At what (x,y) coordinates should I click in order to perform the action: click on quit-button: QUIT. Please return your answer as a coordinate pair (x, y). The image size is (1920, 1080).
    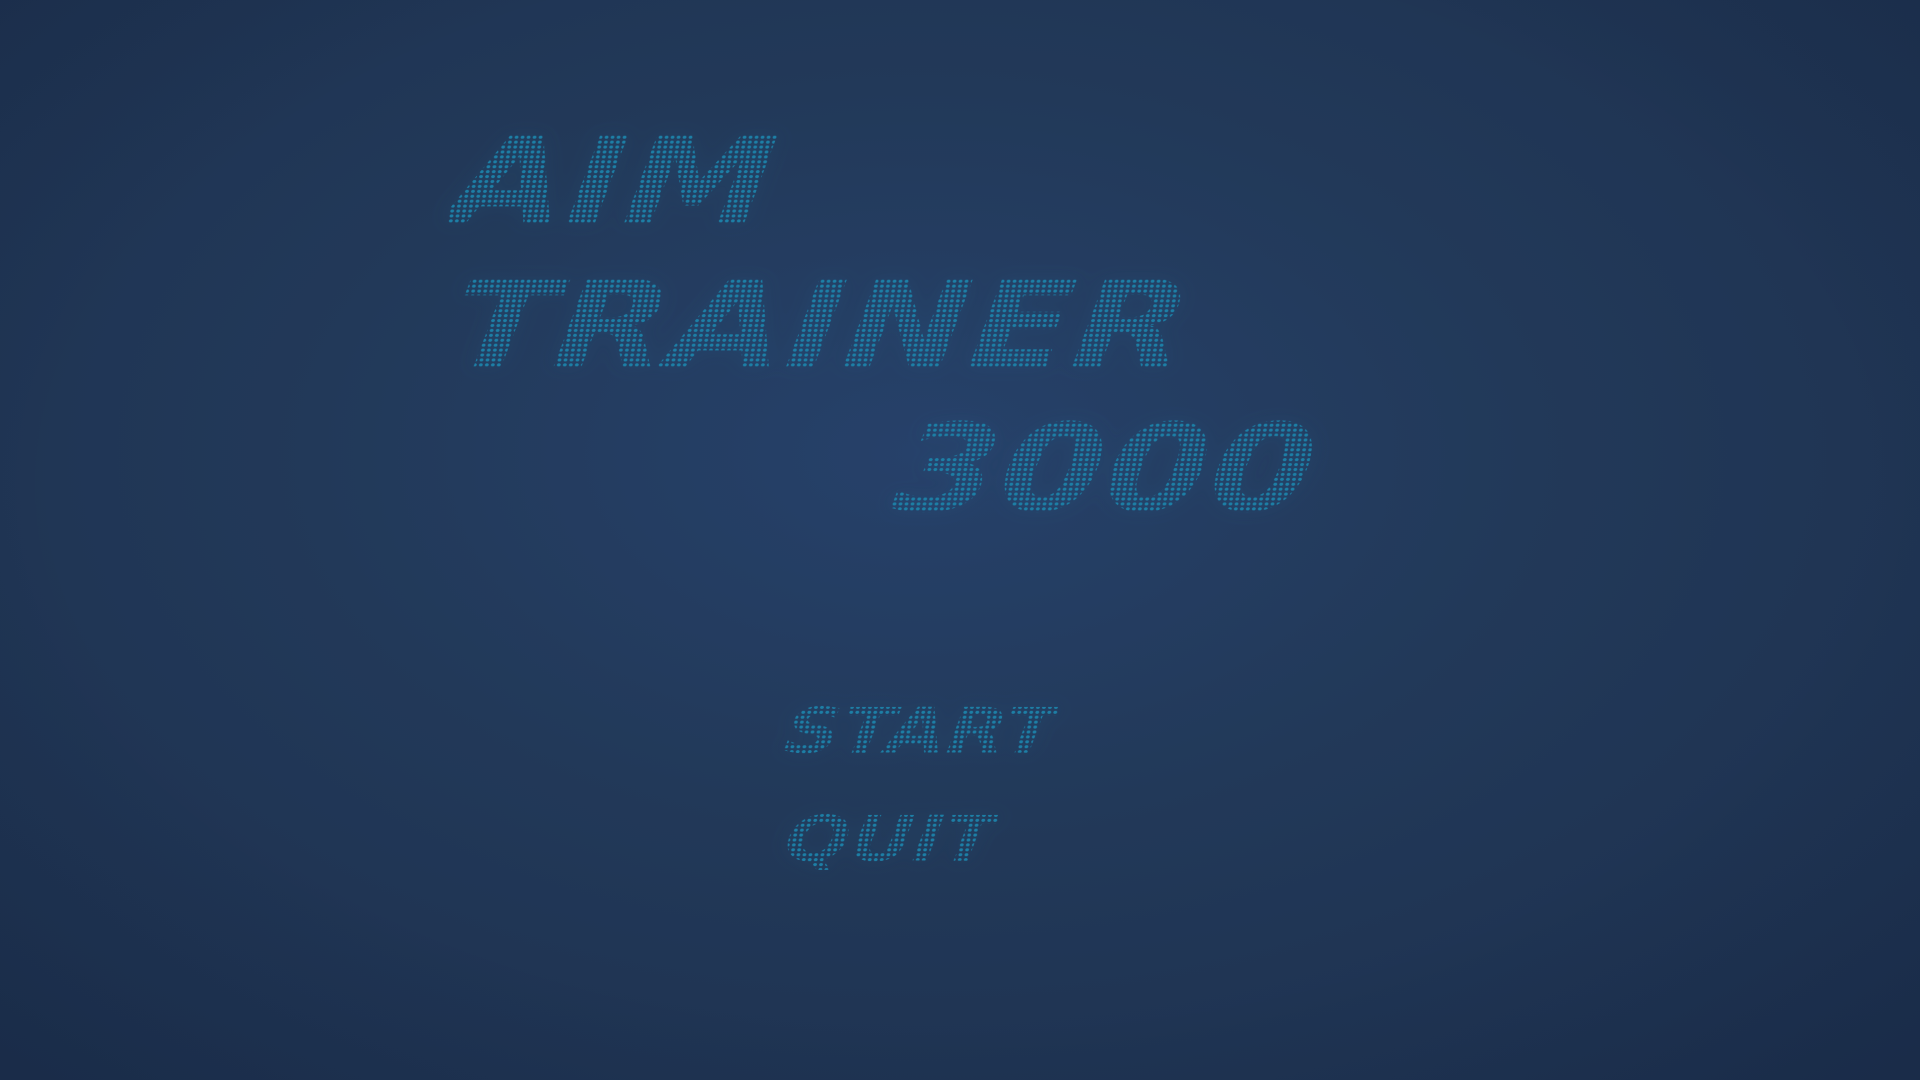
    Looking at the image, I should click on (891, 838).